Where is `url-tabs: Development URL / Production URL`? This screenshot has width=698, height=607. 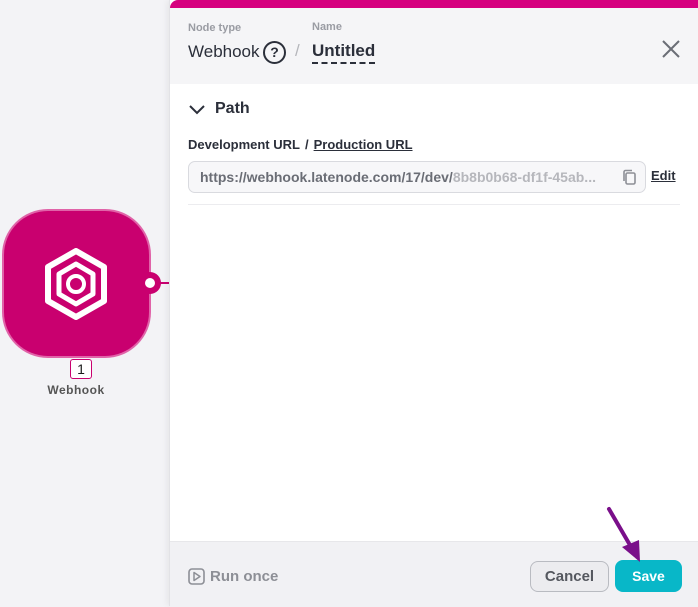
url-tabs: Development URL / Production URL is located at coordinates (300, 144).